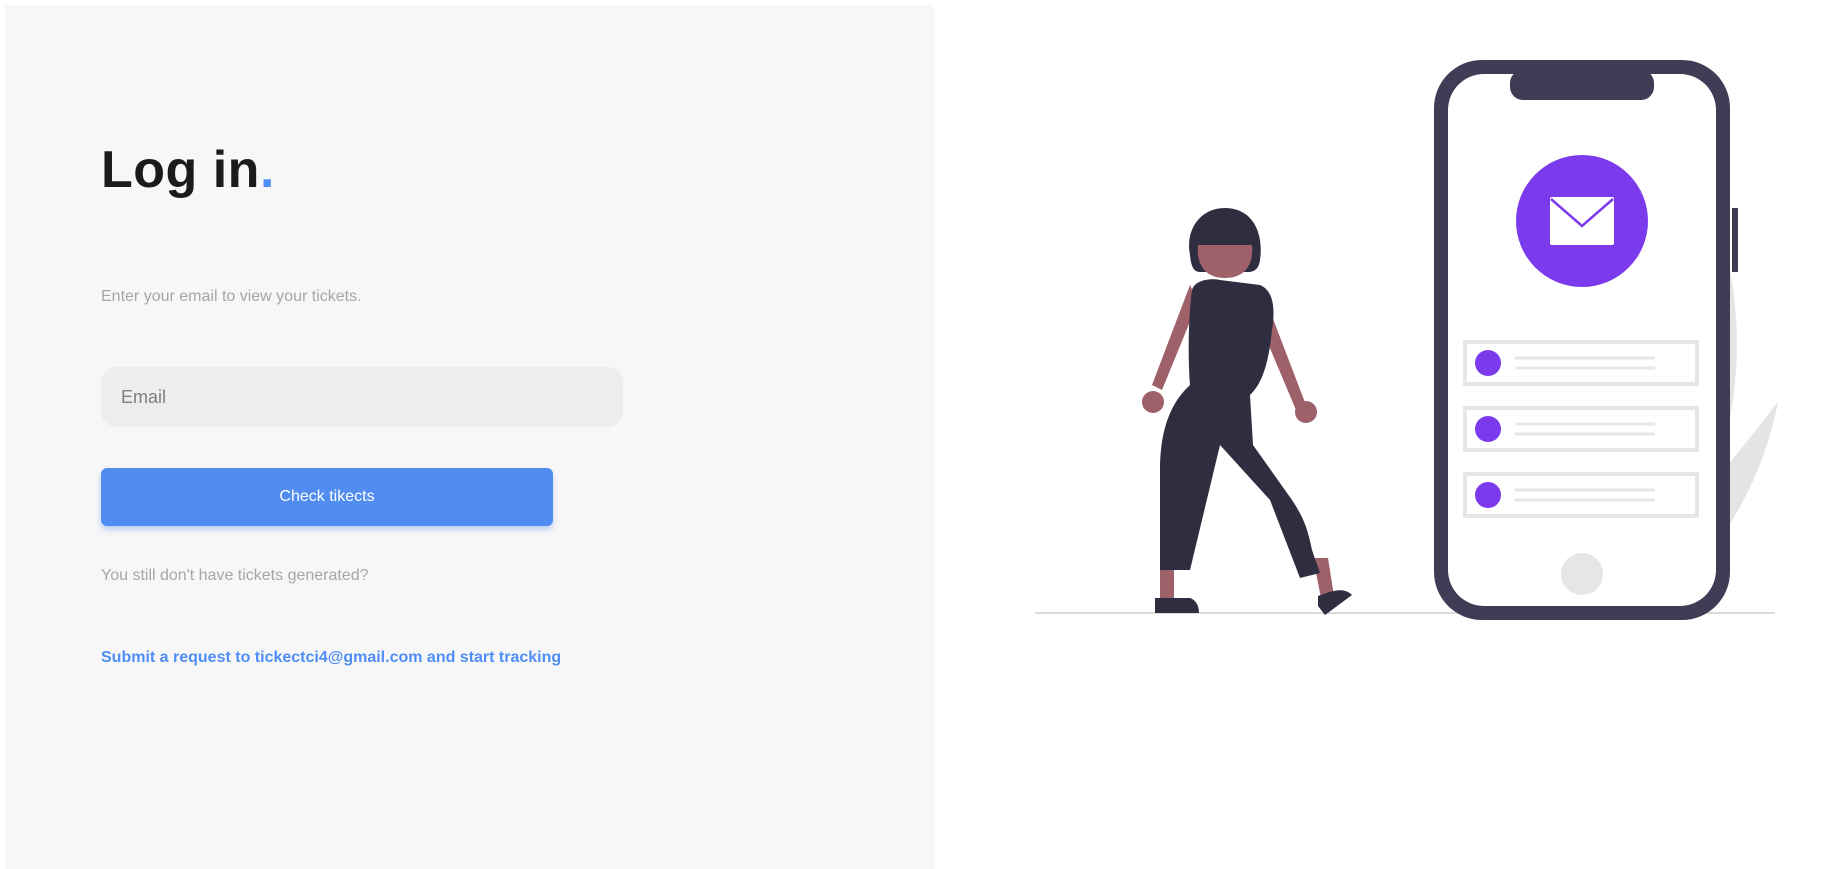 This screenshot has width=1824, height=869. I want to click on no-tickets-hint: You still don't have tickets generated?, so click(235, 575).